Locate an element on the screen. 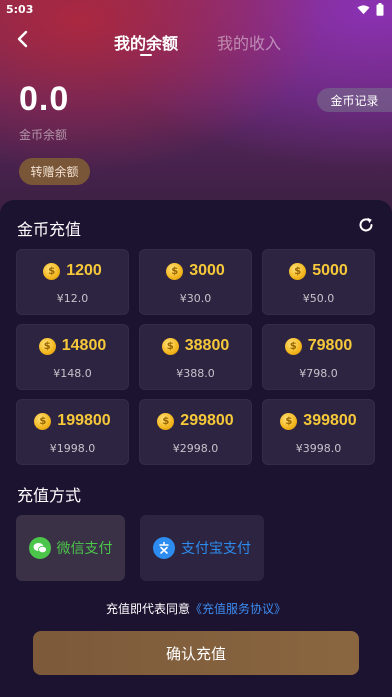 The width and height of the screenshot is (392, 697). alipay-label: 支付宝支付 is located at coordinates (216, 549).